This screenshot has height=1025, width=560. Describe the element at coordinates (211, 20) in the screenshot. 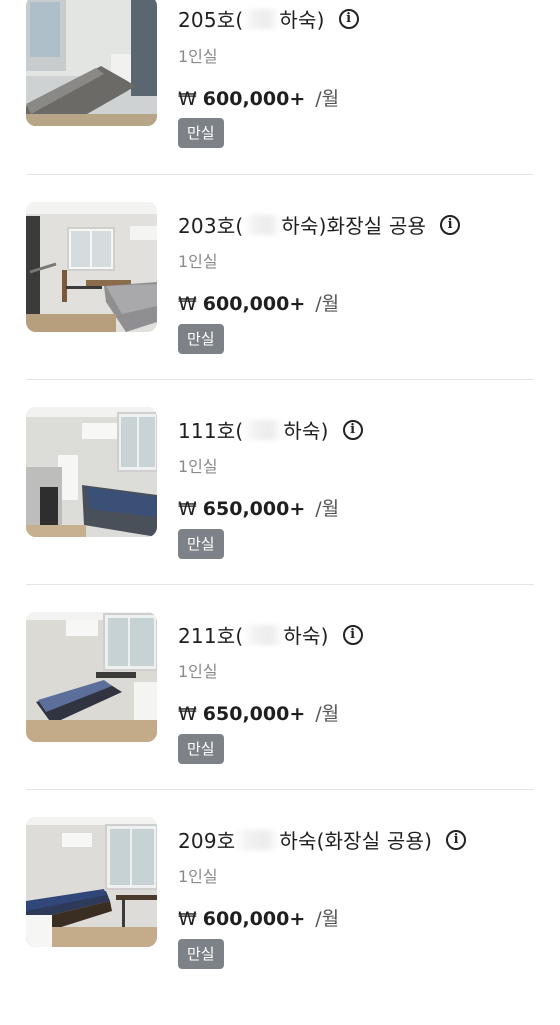

I see `room-title: 205호(` at that location.